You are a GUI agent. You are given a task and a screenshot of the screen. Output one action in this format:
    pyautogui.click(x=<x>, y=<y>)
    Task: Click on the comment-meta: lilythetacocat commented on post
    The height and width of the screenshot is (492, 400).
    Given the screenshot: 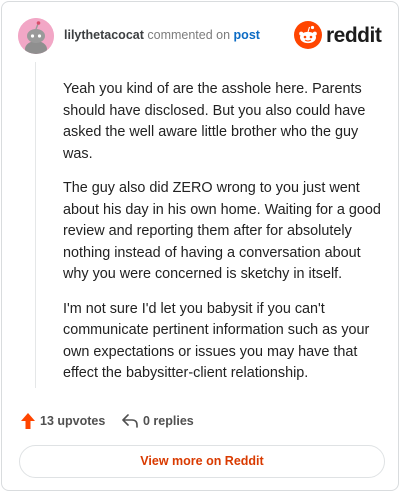 What is the action you would take?
    pyautogui.click(x=162, y=35)
    